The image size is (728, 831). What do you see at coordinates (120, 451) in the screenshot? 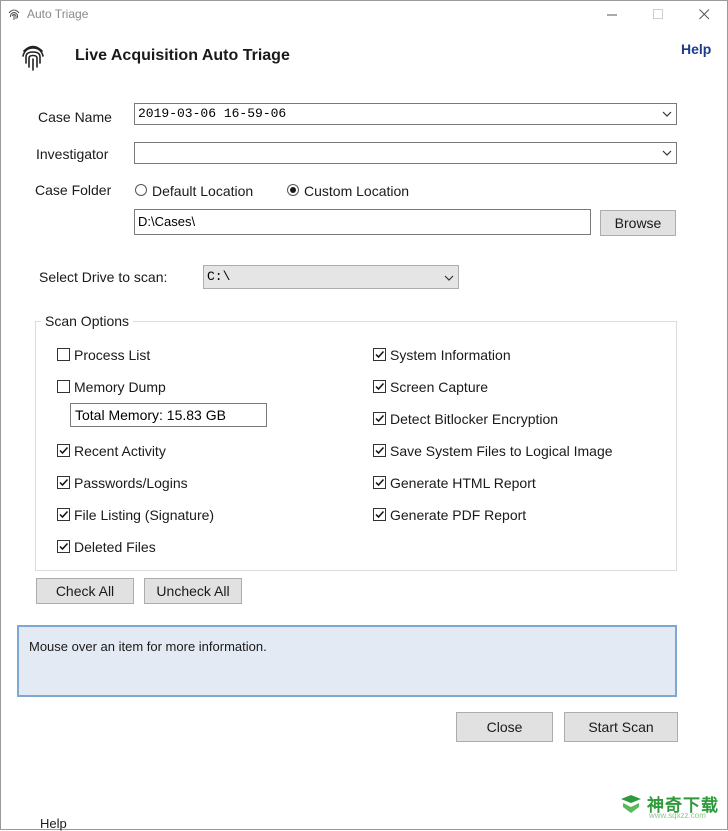
I see `recent-activity-label: Recent Activity` at bounding box center [120, 451].